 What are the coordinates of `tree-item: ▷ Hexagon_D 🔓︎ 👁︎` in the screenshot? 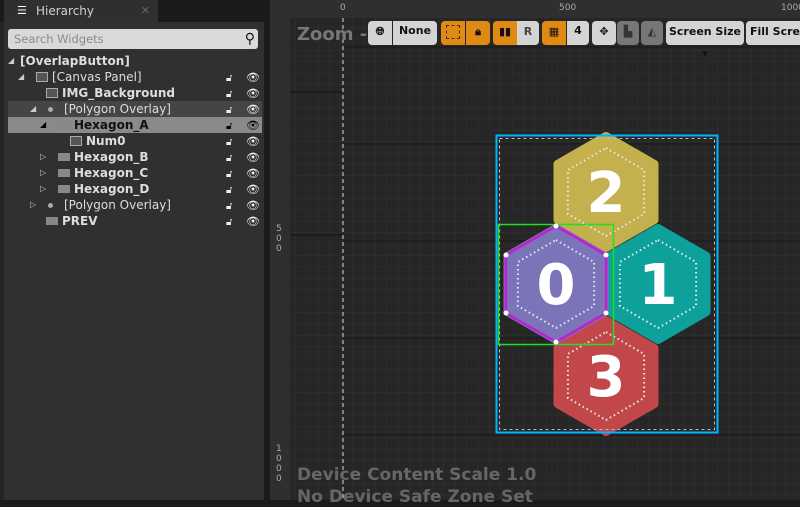 It's located at (135, 189).